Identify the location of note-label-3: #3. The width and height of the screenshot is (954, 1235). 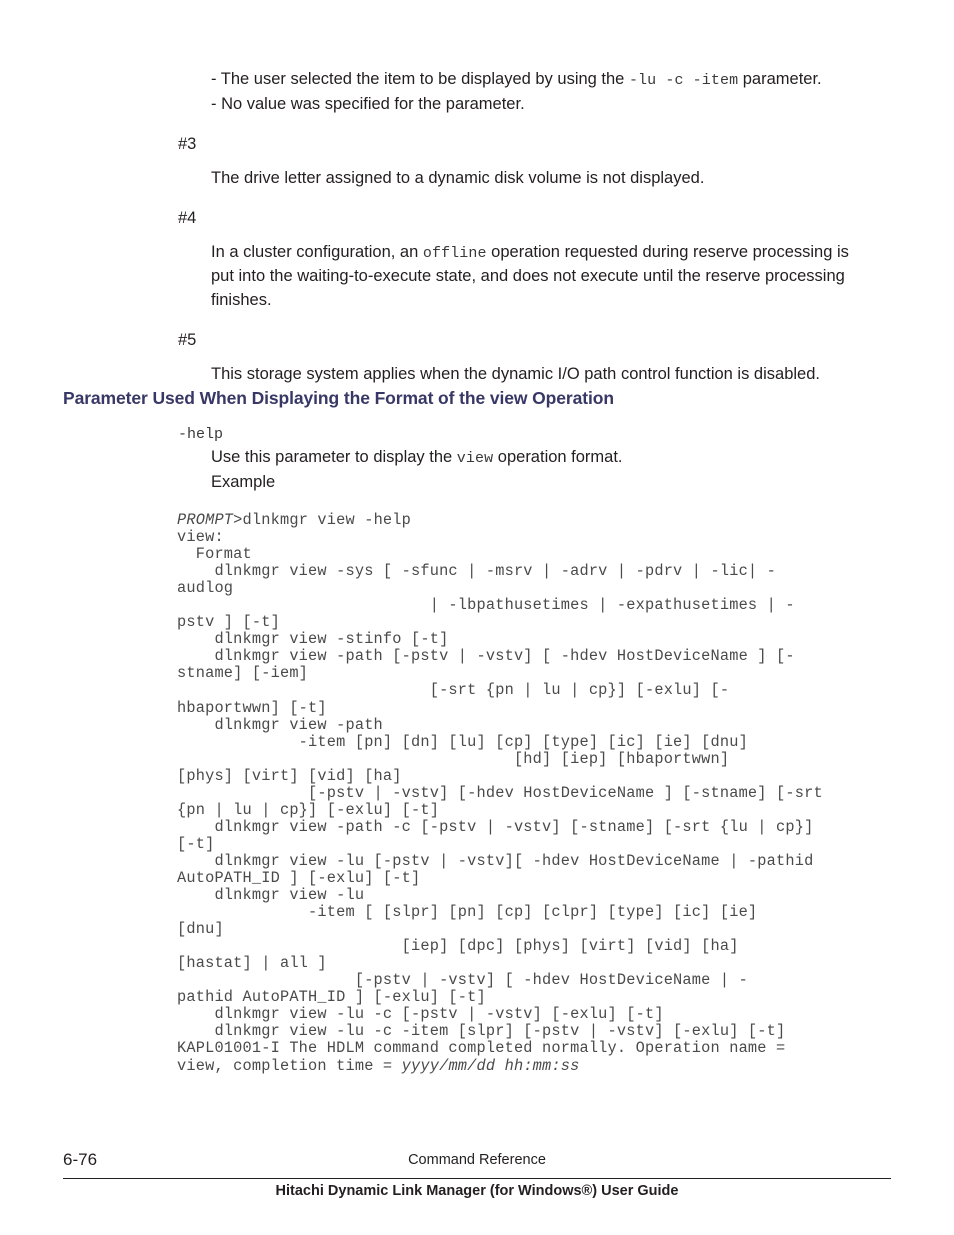
(187, 144).